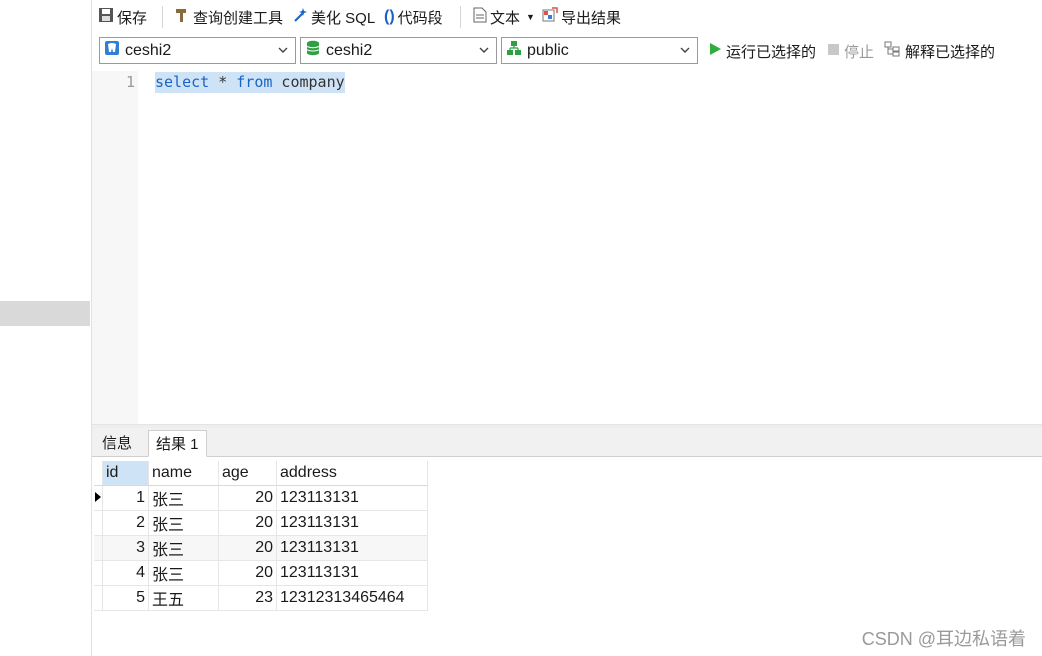  I want to click on sql-keyword-select: select, so click(182, 82).